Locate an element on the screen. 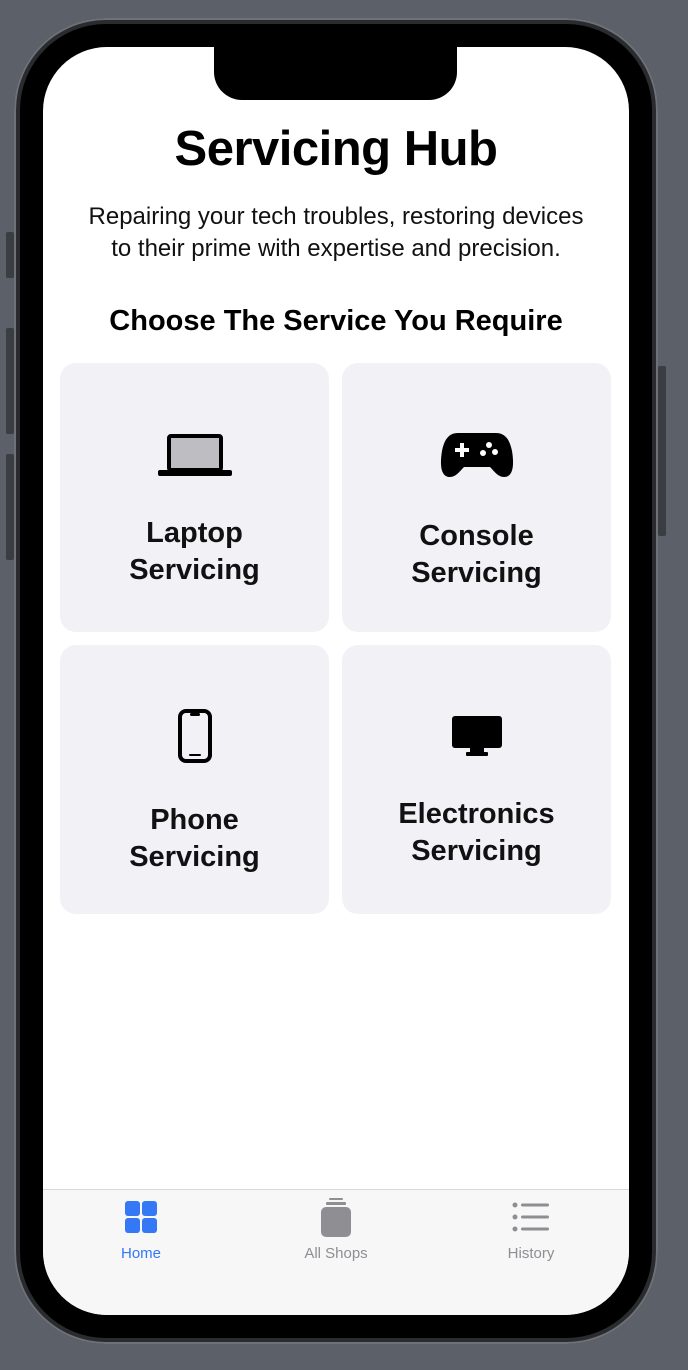 The image size is (688, 1370). iphone-icon is located at coordinates (194, 736).